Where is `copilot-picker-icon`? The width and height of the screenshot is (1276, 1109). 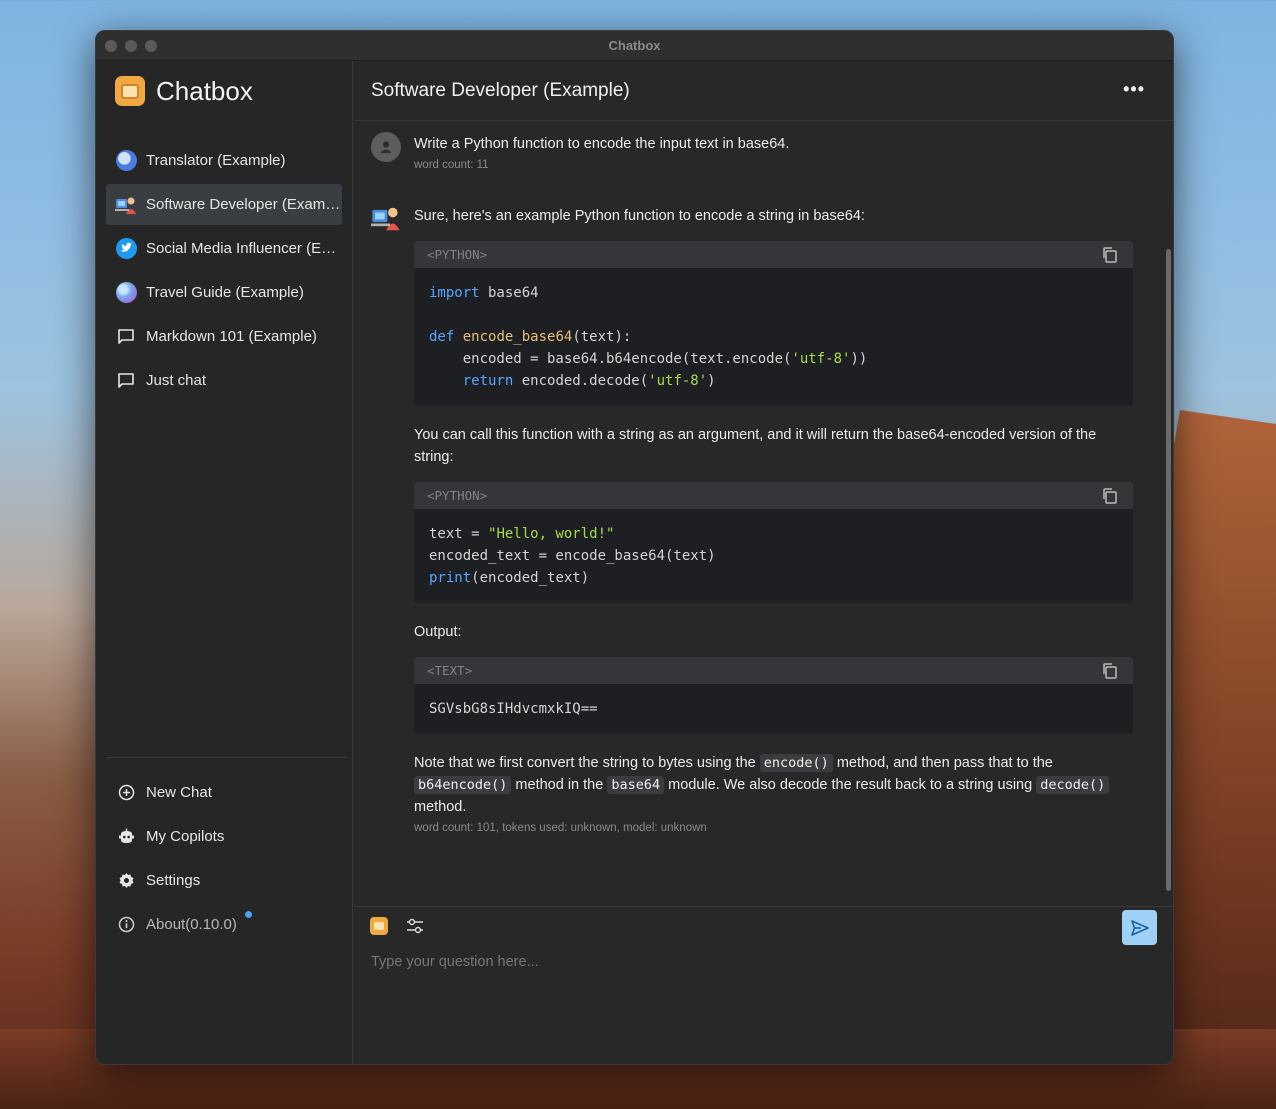 copilot-picker-icon is located at coordinates (379, 926).